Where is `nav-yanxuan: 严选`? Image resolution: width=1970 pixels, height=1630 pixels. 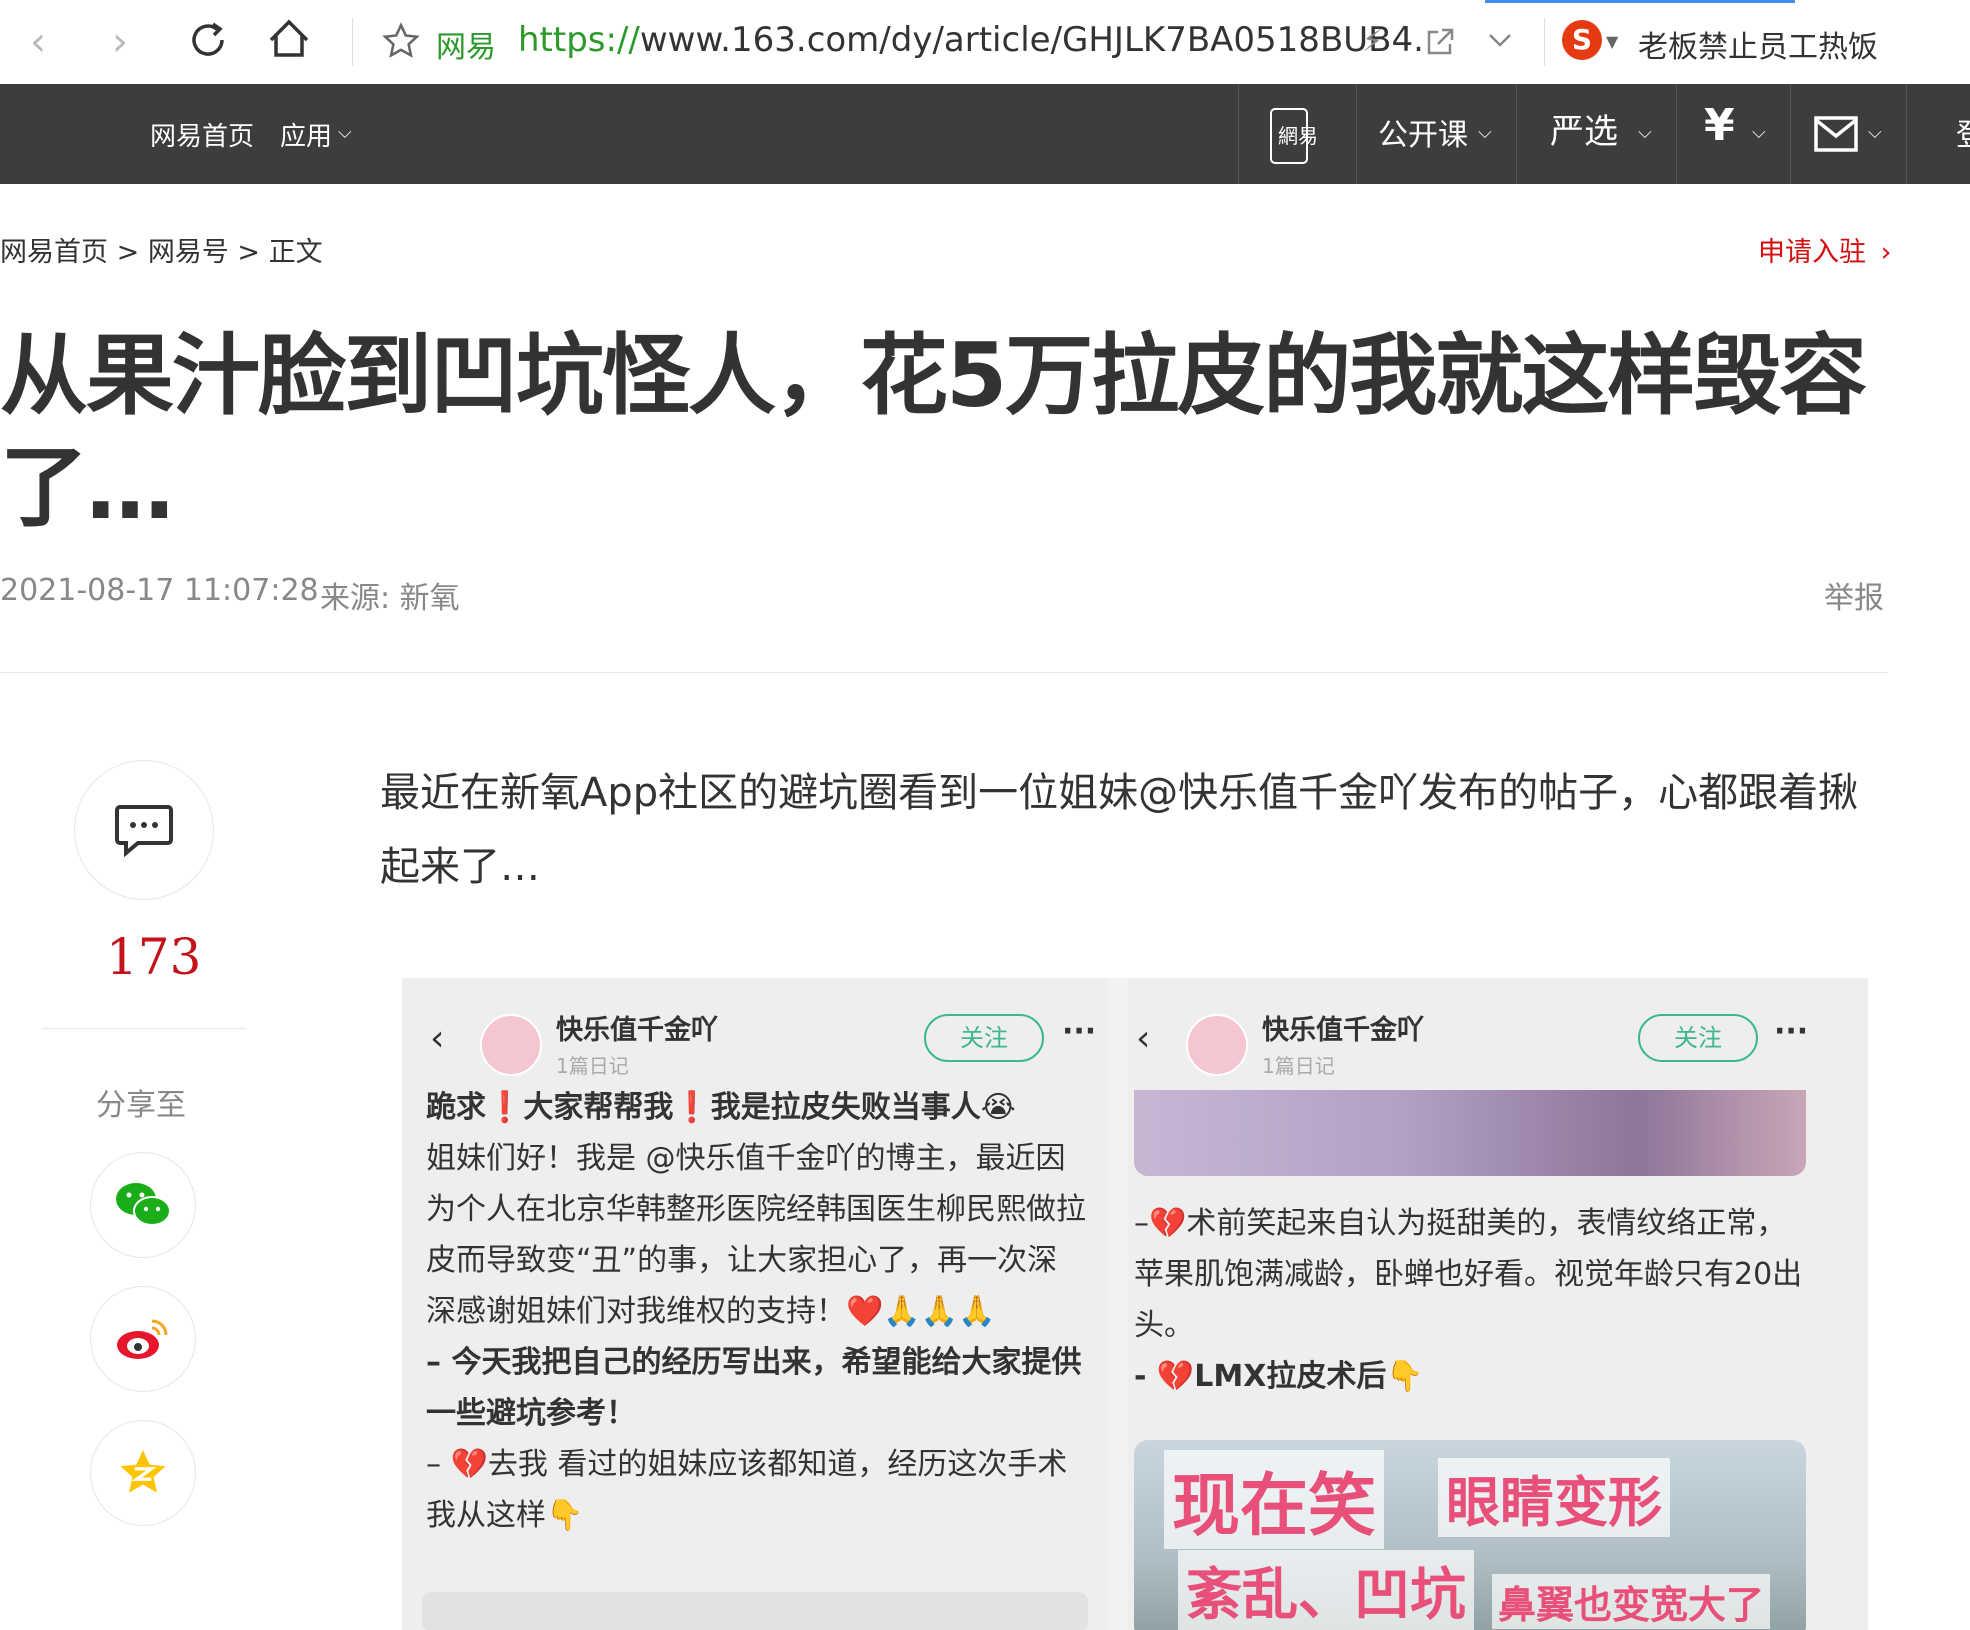 nav-yanxuan: 严选 is located at coordinates (1584, 128).